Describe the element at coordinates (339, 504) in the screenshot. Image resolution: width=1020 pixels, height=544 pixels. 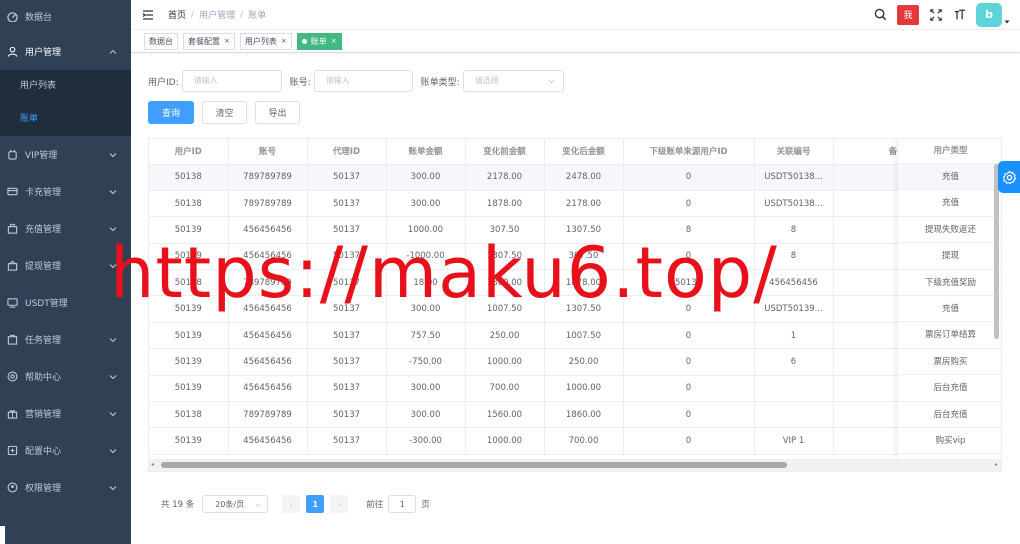
I see `next-page-button: ›` at that location.